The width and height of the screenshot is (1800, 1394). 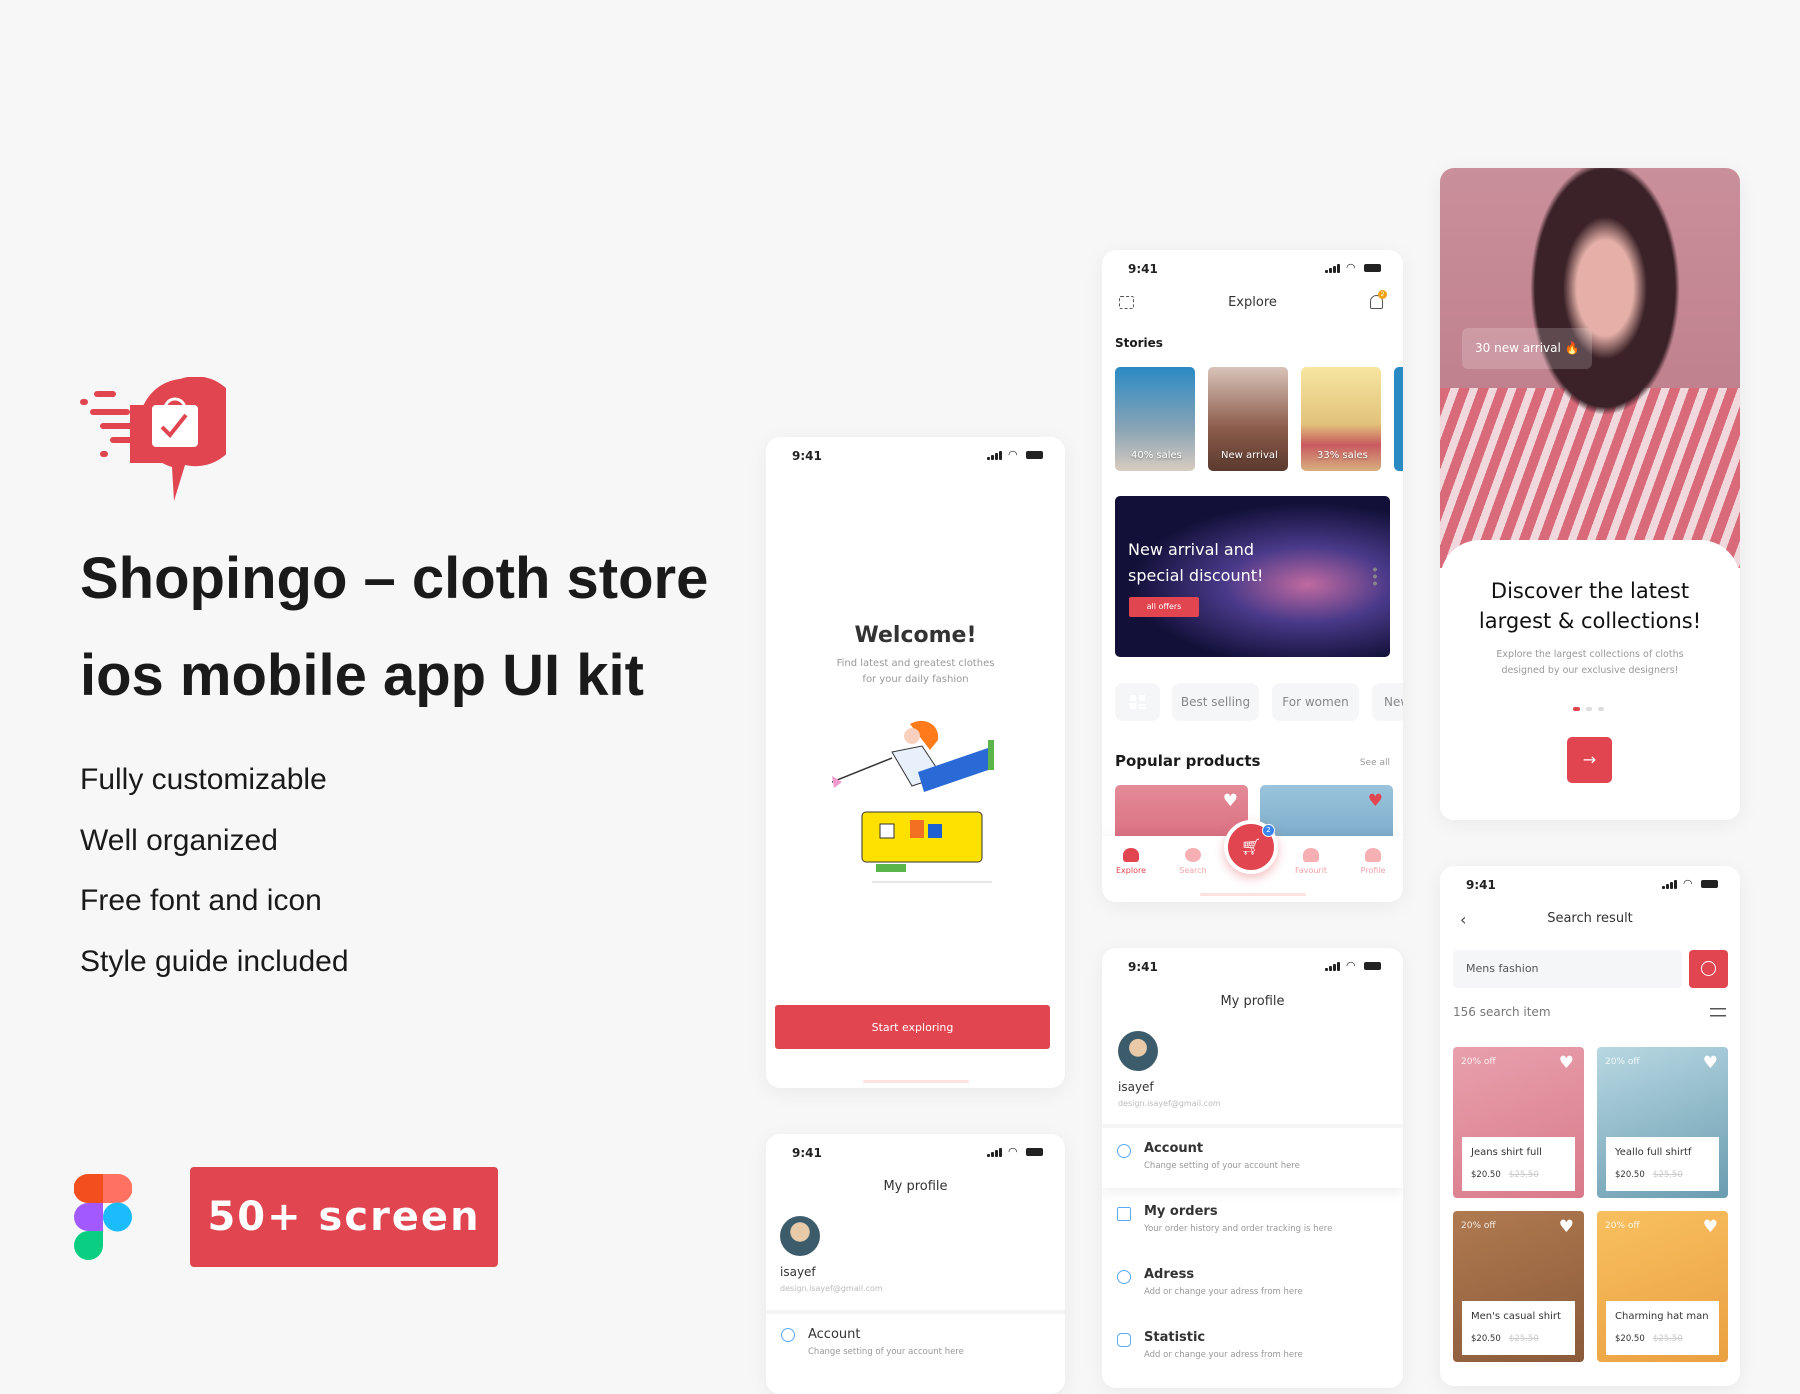 What do you see at coordinates (1518, 1164) in the screenshot?
I see `product-info: Jeans shirt full $20.50 $25.50` at bounding box center [1518, 1164].